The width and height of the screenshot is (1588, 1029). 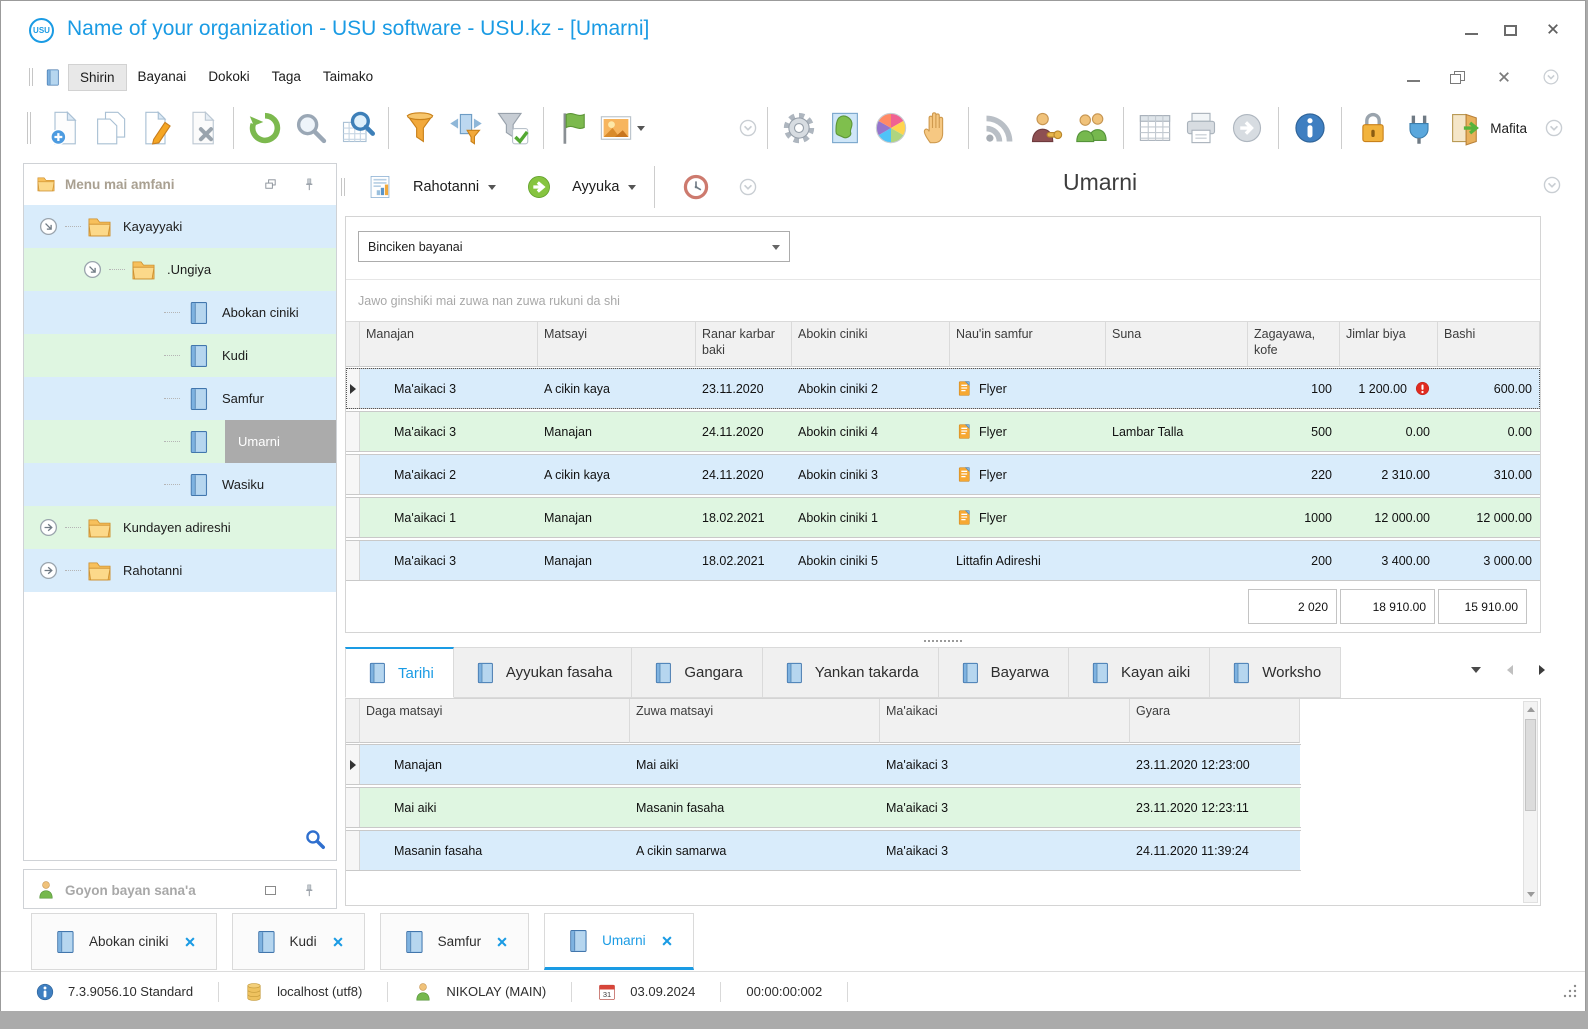 What do you see at coordinates (744, 344) in the screenshot?
I see `column-header-ranar-karbar-baki: Ranar karbar baki` at bounding box center [744, 344].